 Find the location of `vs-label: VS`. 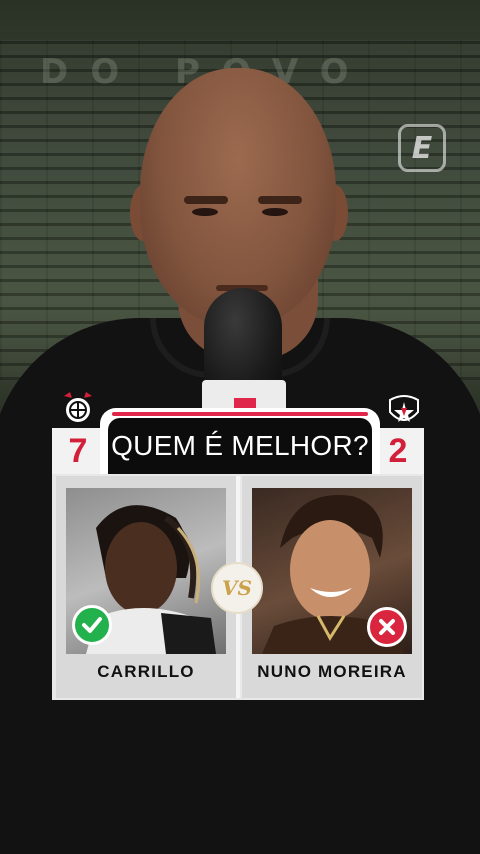

vs-label: VS is located at coordinates (237, 588).